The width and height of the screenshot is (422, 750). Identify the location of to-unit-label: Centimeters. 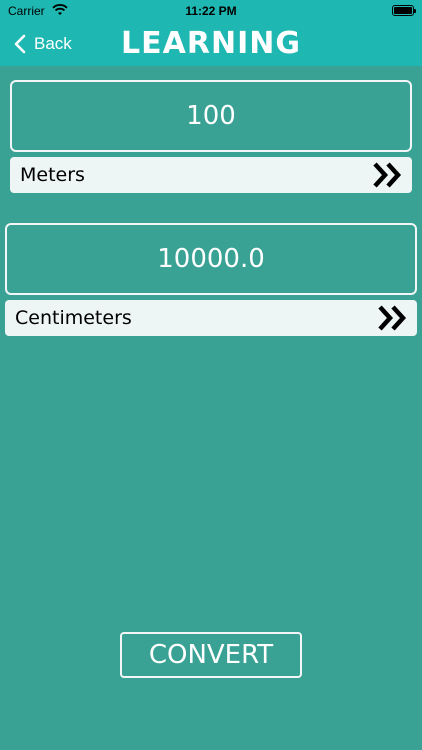
(73, 318).